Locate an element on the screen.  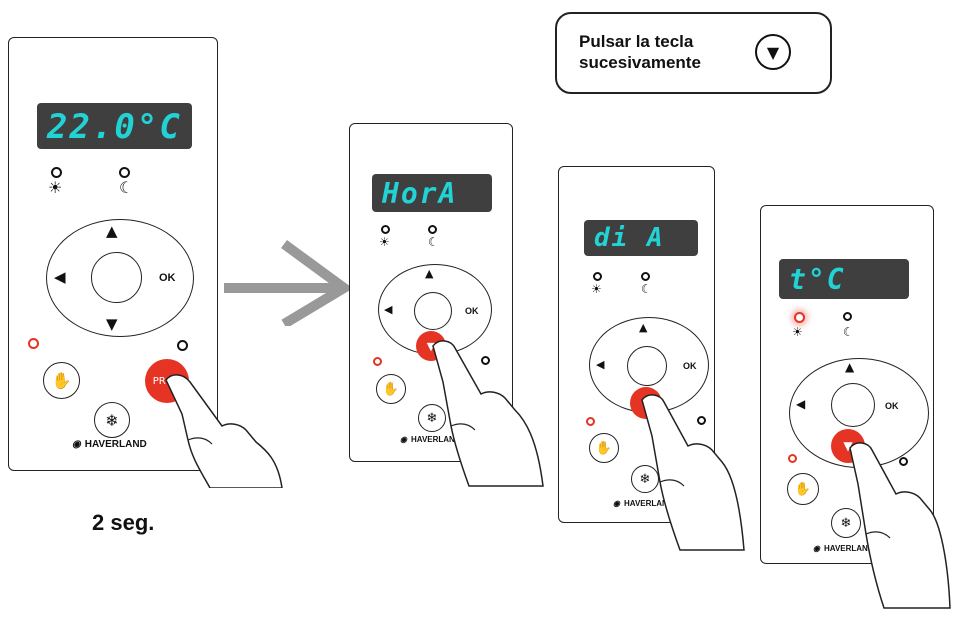
display-text: HorA is located at coordinates (420, 193).